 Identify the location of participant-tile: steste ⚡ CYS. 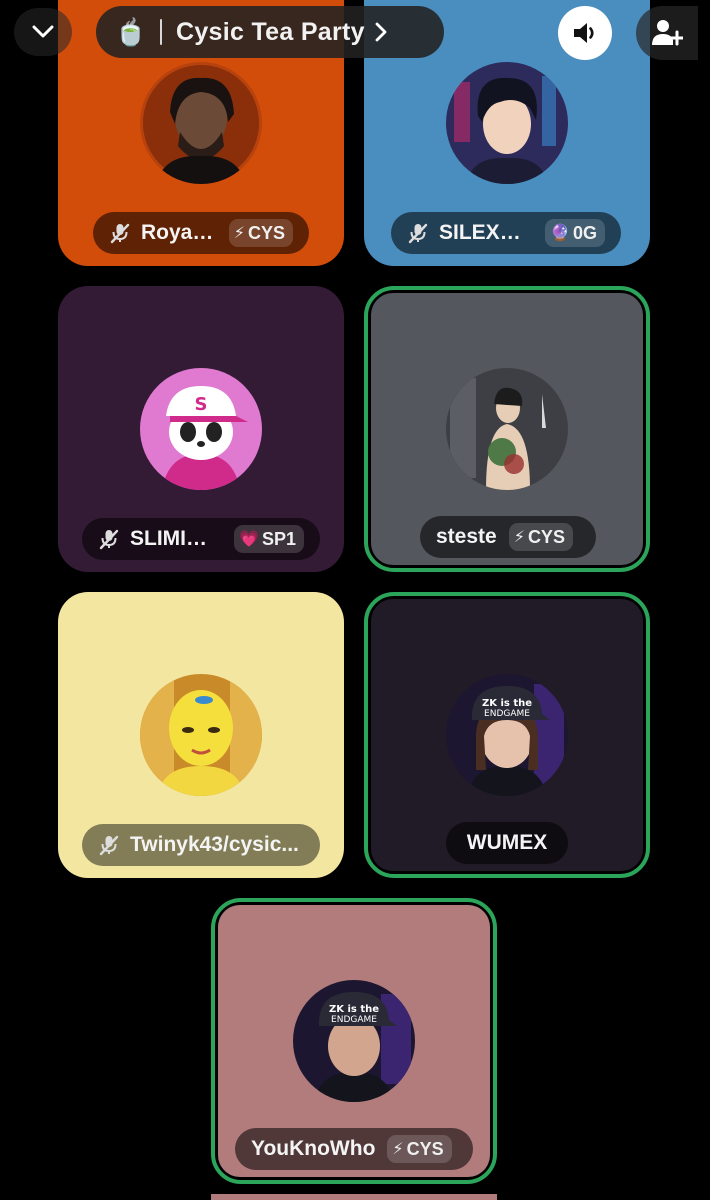
(507, 429).